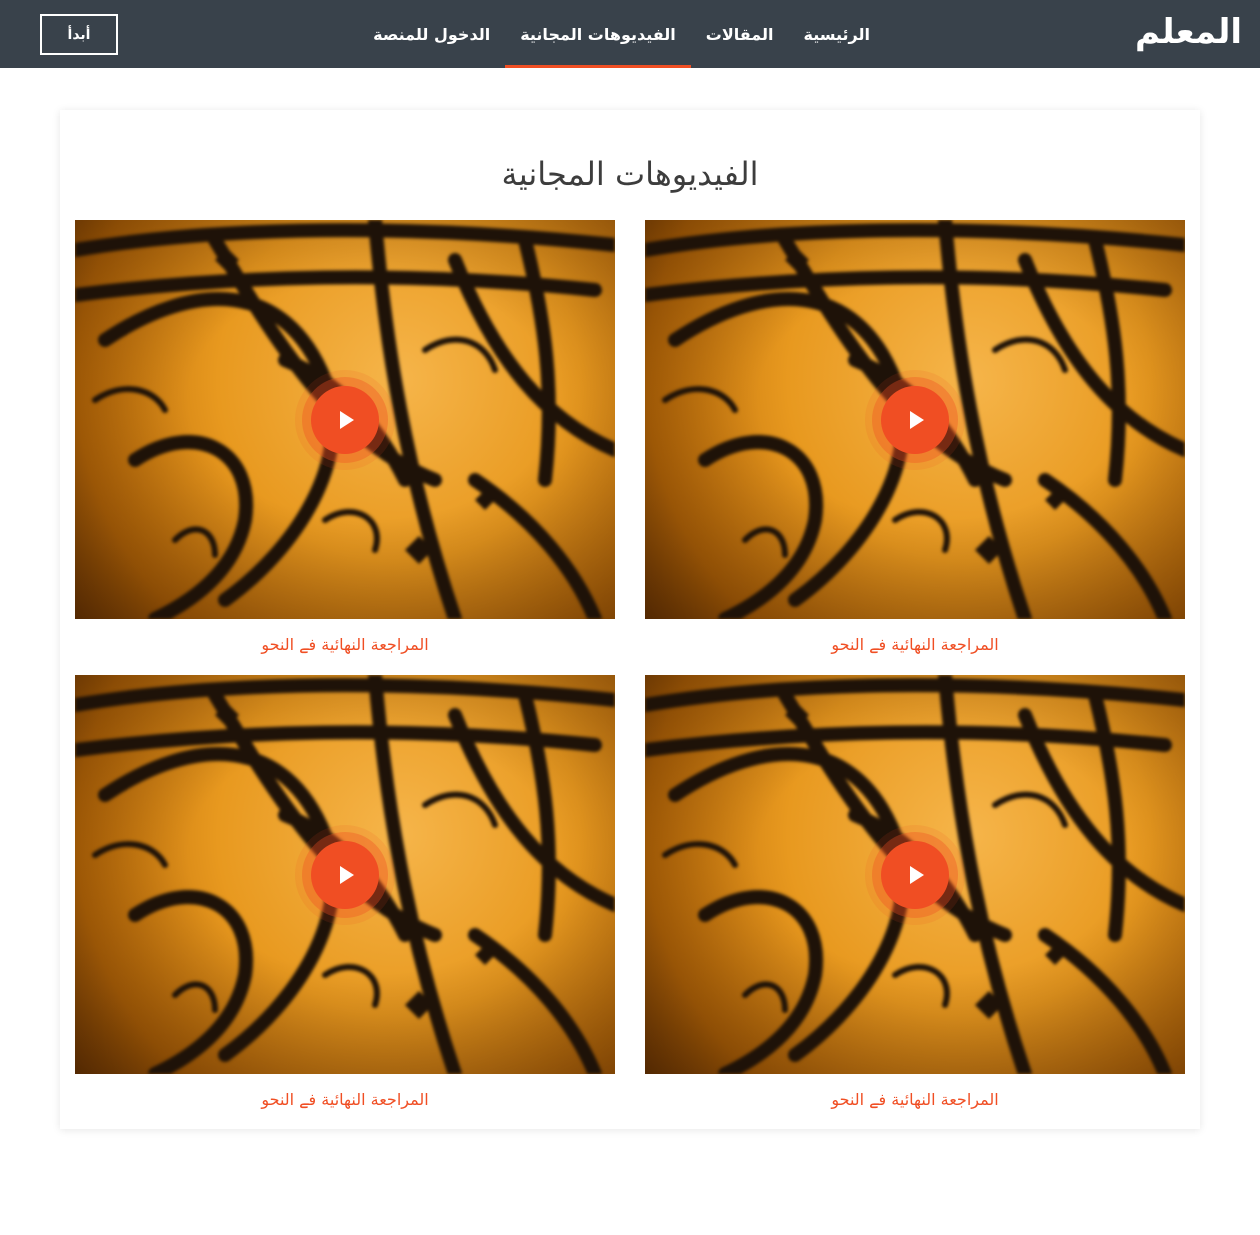  Describe the element at coordinates (837, 34) in the screenshot. I see `nav-item-home: الرئيسية` at that location.